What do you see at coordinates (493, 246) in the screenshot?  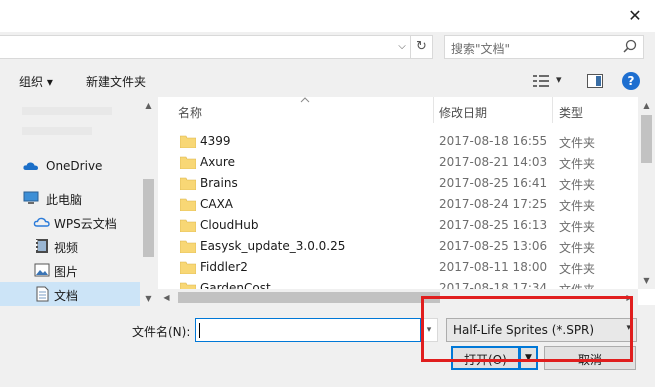 I see `file-date: 2017-08-25 13:06` at bounding box center [493, 246].